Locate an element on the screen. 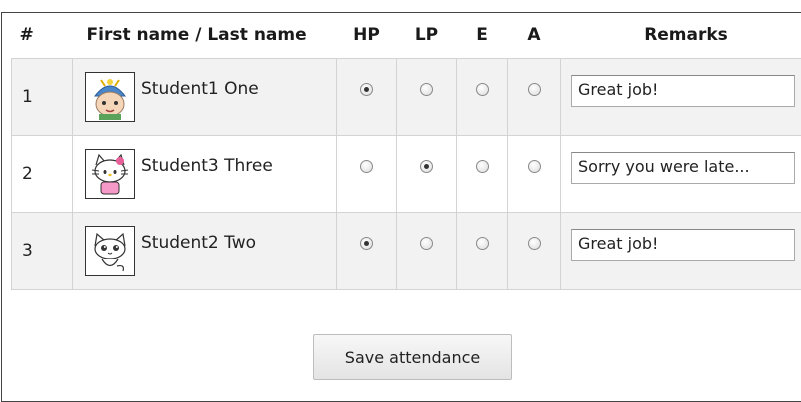 The image size is (801, 402). column-header-hp: HP is located at coordinates (367, 35).